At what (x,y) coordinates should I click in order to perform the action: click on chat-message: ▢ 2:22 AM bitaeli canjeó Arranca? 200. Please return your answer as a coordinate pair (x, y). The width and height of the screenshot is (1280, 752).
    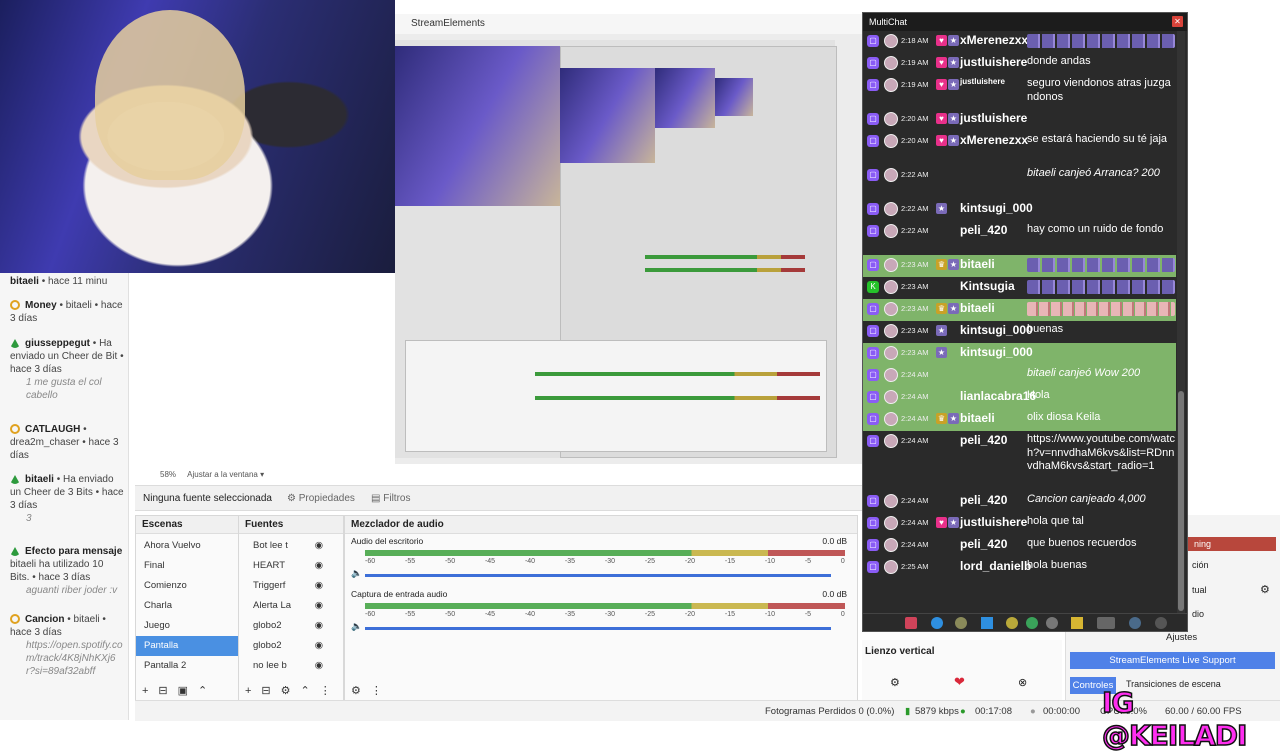
    Looking at the image, I should click on (1019, 182).